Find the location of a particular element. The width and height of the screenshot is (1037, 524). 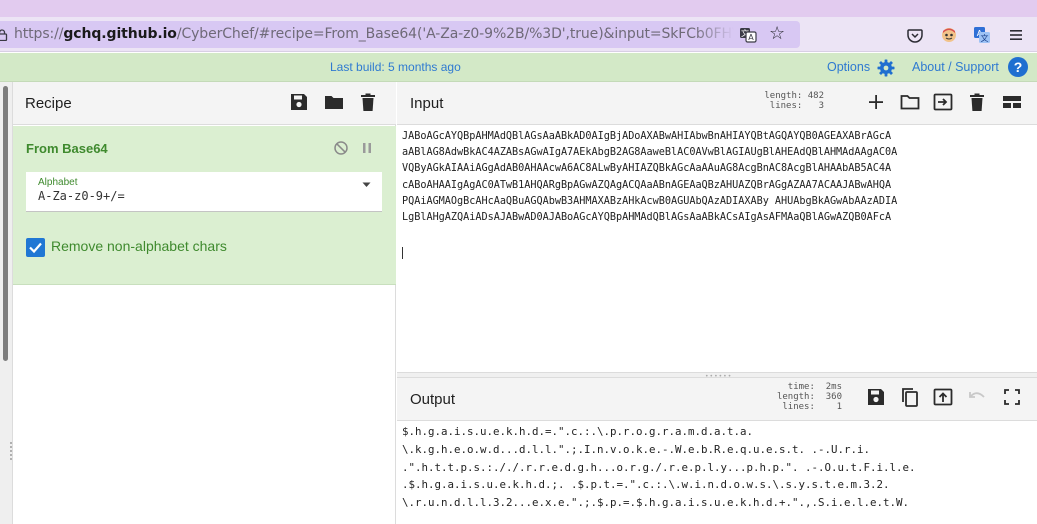

url-fade is located at coordinates (714, 34).